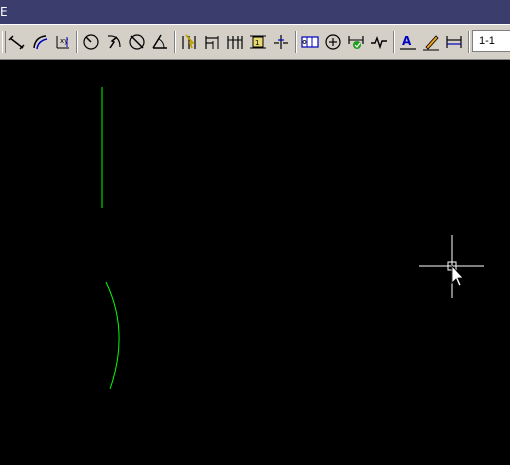 The image size is (510, 465). I want to click on dim-diameter-icon, so click(137, 42).